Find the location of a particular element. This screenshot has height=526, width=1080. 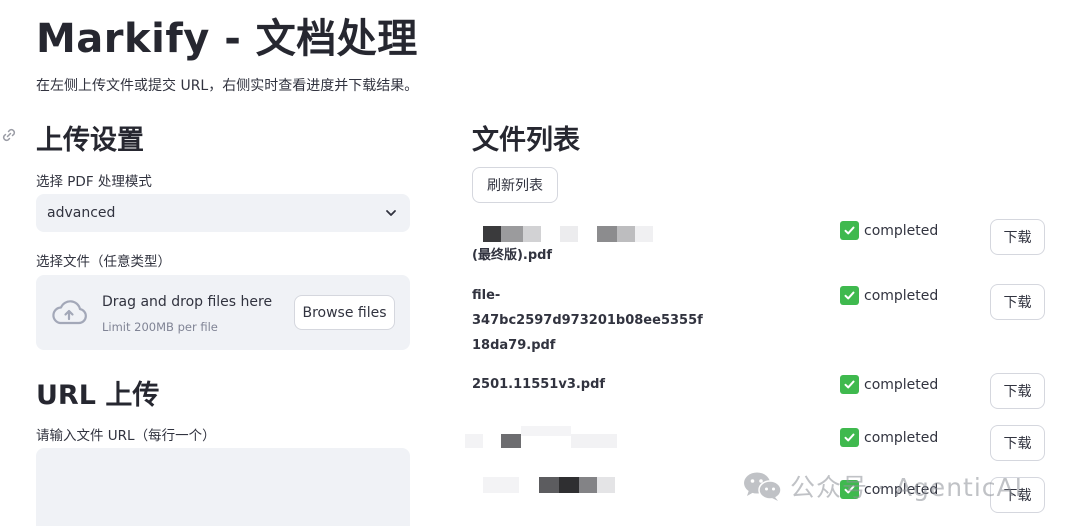

file-name-line: file- is located at coordinates (486, 295).